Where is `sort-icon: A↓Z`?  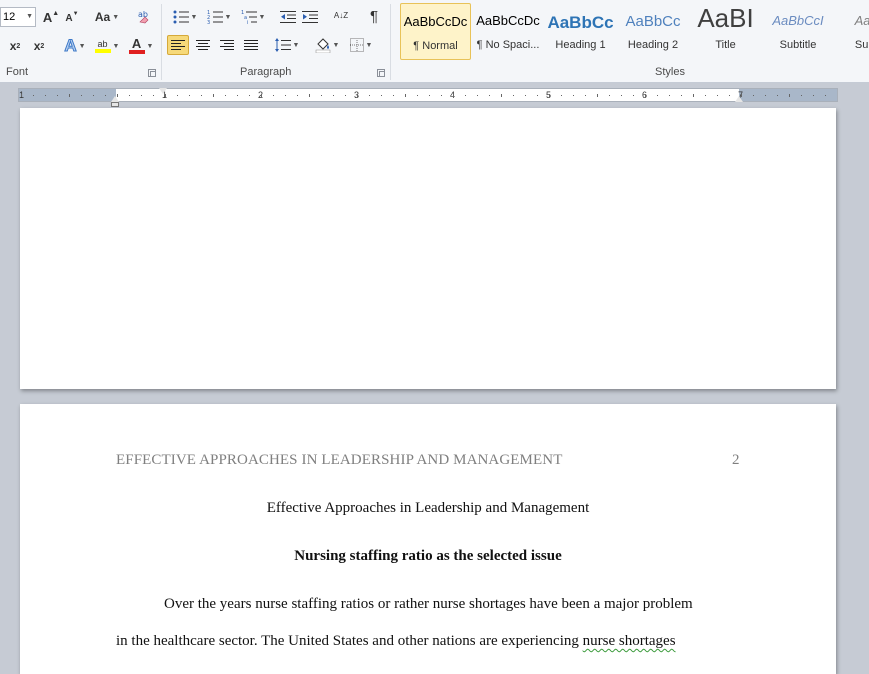 sort-icon: A↓Z is located at coordinates (341, 15).